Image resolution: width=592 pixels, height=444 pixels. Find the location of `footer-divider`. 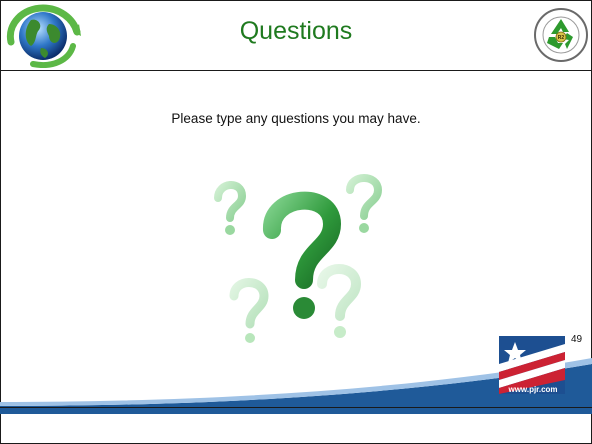

footer-divider is located at coordinates (296, 407).